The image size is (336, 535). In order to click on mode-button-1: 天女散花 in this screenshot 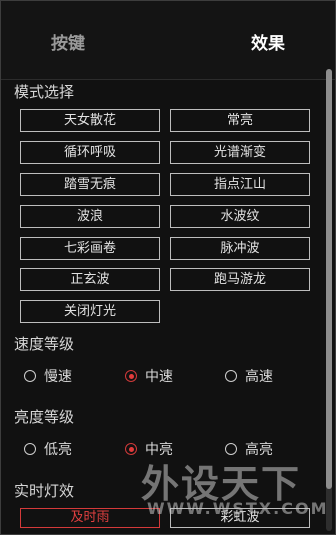, I will do `click(90, 120)`.